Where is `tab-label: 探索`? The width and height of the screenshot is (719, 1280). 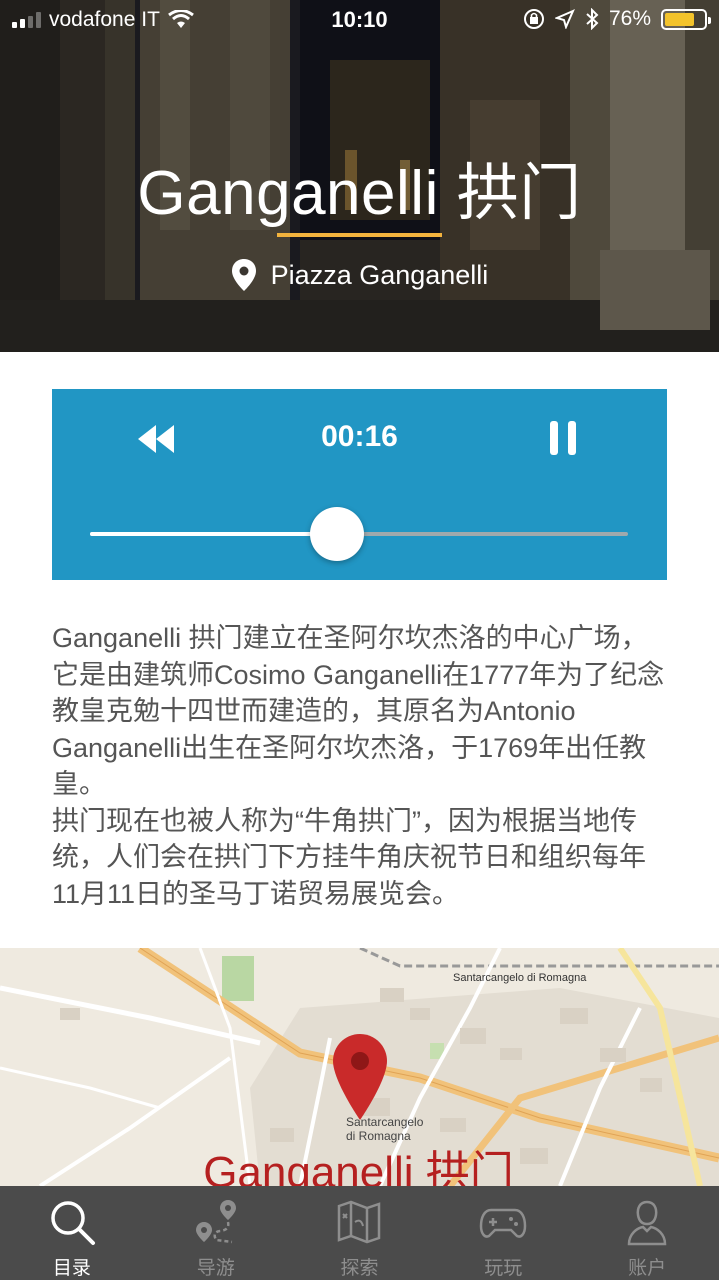 tab-label: 探索 is located at coordinates (359, 1268).